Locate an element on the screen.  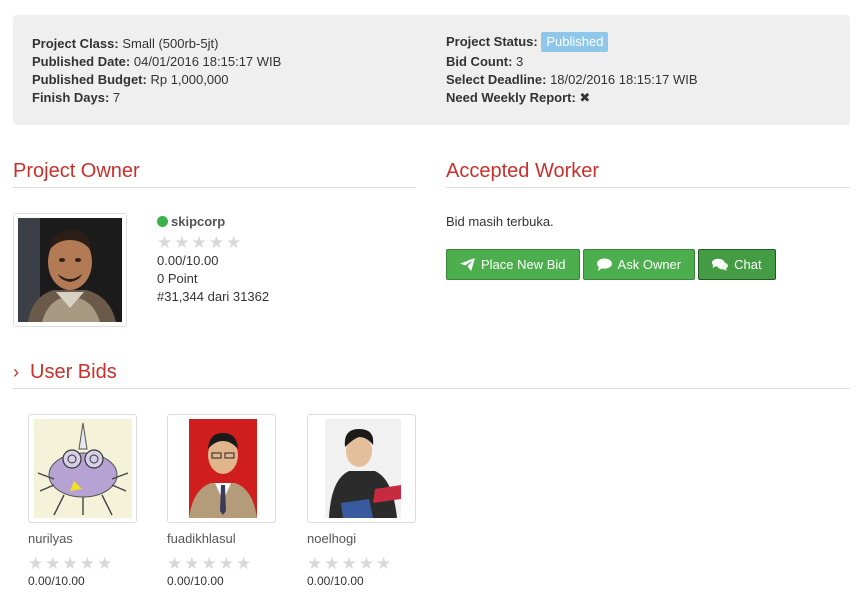
online-status-icon is located at coordinates (162, 221).